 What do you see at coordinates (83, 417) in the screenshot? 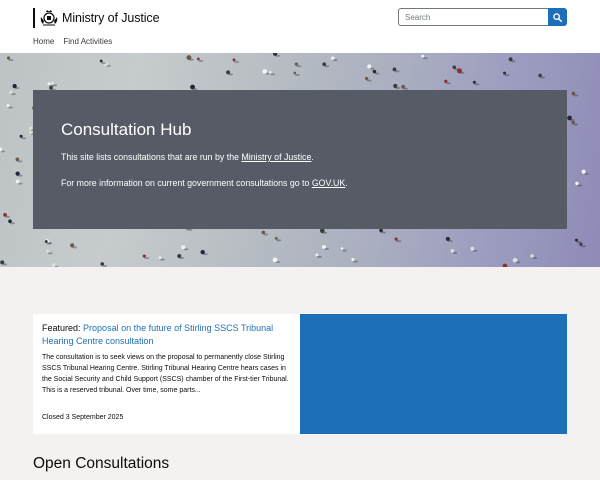
I see `featured-status: Closed 3 September 2025` at bounding box center [83, 417].